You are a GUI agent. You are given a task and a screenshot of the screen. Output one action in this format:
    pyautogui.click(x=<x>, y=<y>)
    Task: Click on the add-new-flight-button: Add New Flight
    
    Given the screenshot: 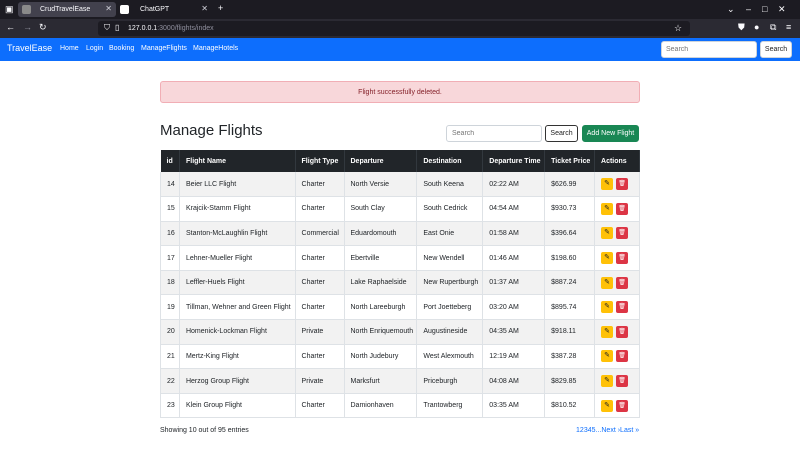 What is the action you would take?
    pyautogui.click(x=610, y=133)
    